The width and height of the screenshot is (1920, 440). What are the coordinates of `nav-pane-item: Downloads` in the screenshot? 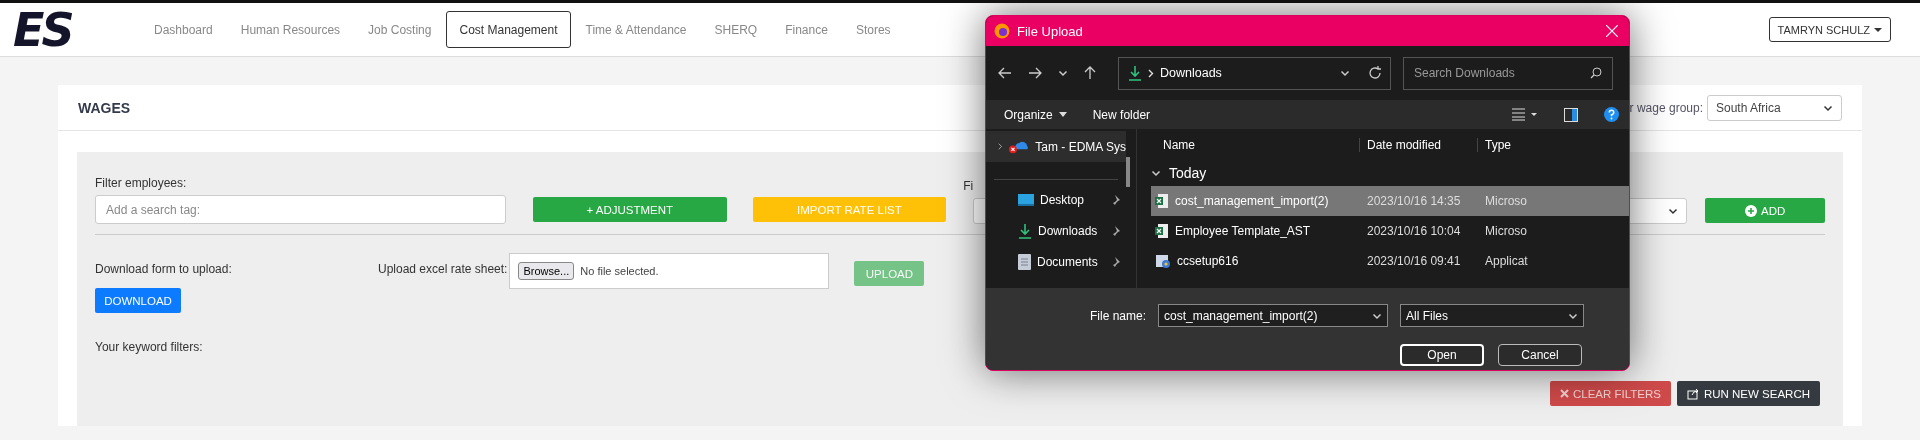 It's located at (1056, 230).